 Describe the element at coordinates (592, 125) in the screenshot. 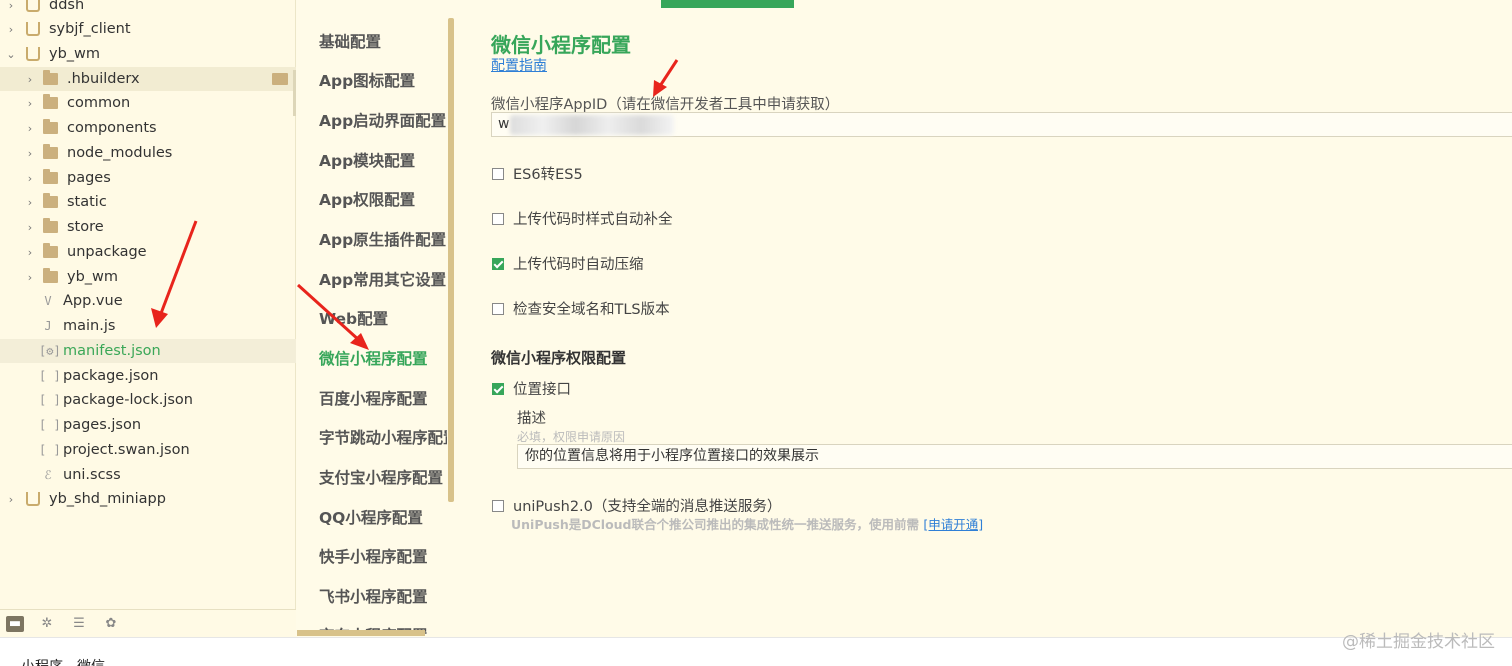

I see `redacted-appid` at that location.